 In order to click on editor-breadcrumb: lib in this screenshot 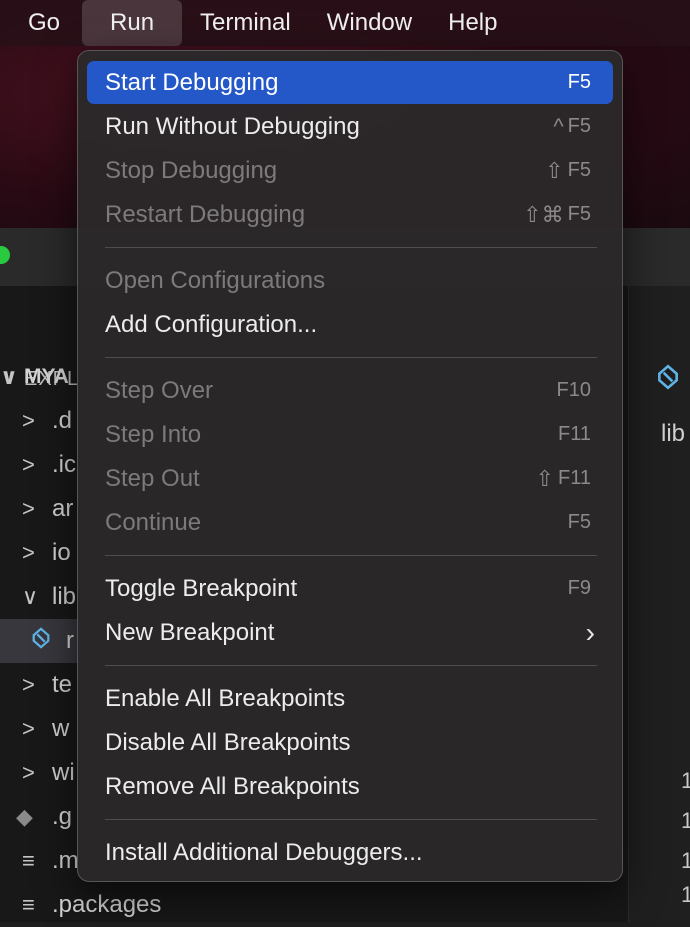, I will do `click(673, 433)`.